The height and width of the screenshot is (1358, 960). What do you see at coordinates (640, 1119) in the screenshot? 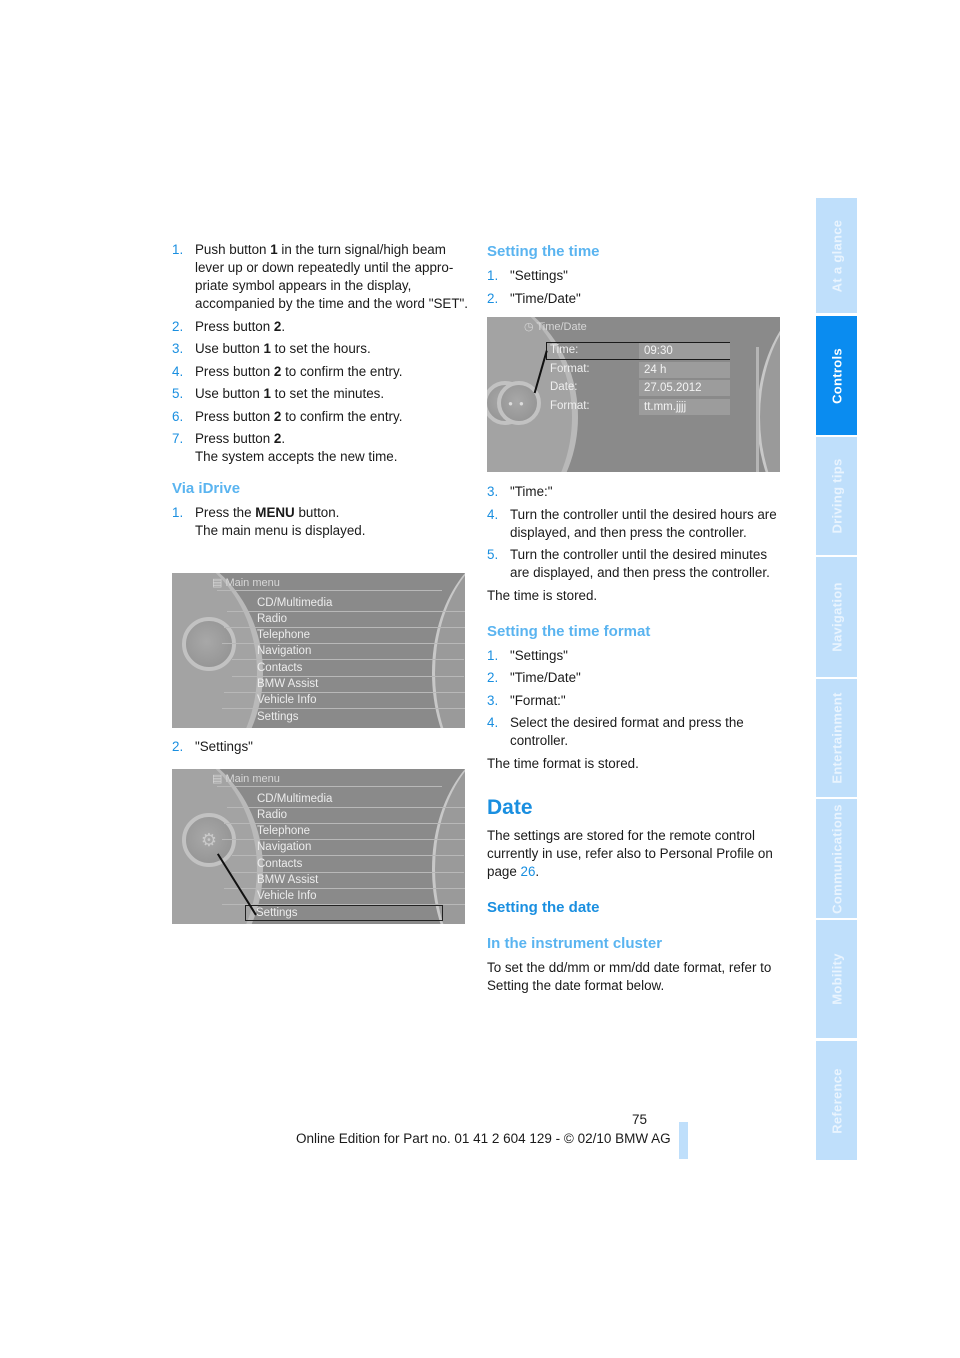
I see `page-number: 75` at bounding box center [640, 1119].